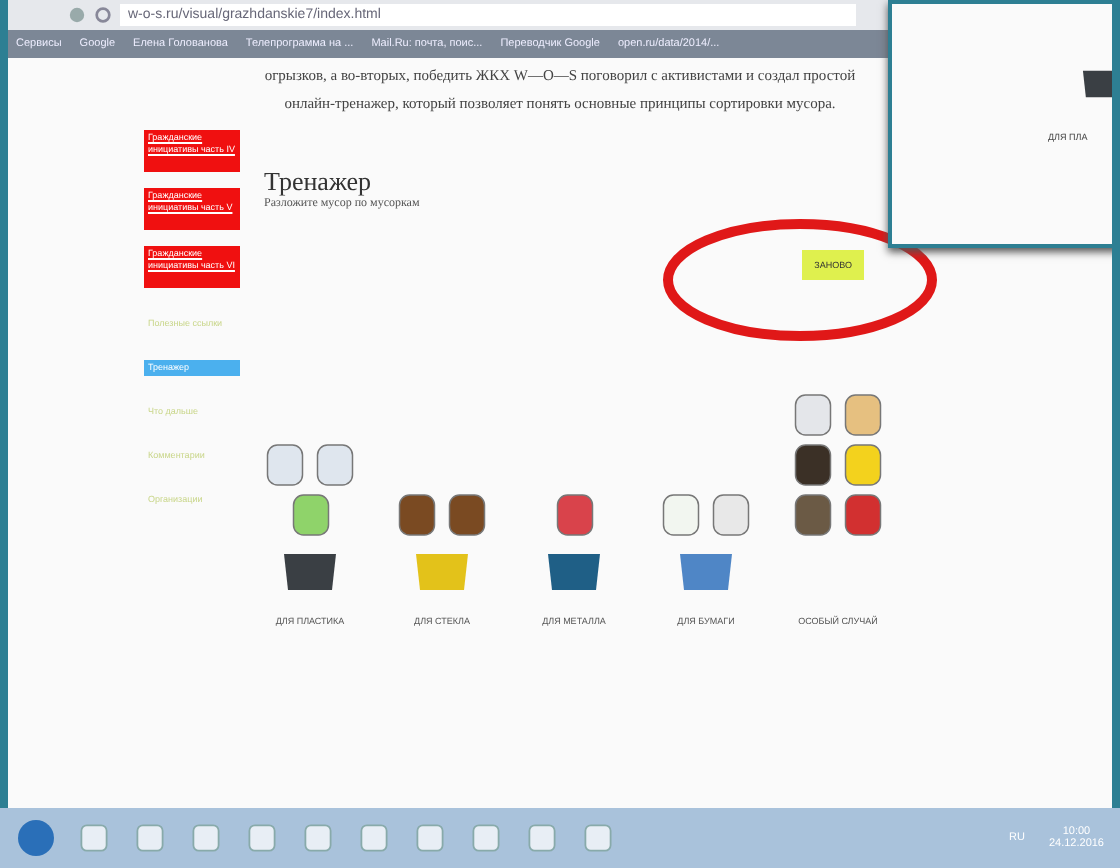 The image size is (1120, 868). Describe the element at coordinates (319, 182) in the screenshot. I see `page-title: Тренажер` at that location.